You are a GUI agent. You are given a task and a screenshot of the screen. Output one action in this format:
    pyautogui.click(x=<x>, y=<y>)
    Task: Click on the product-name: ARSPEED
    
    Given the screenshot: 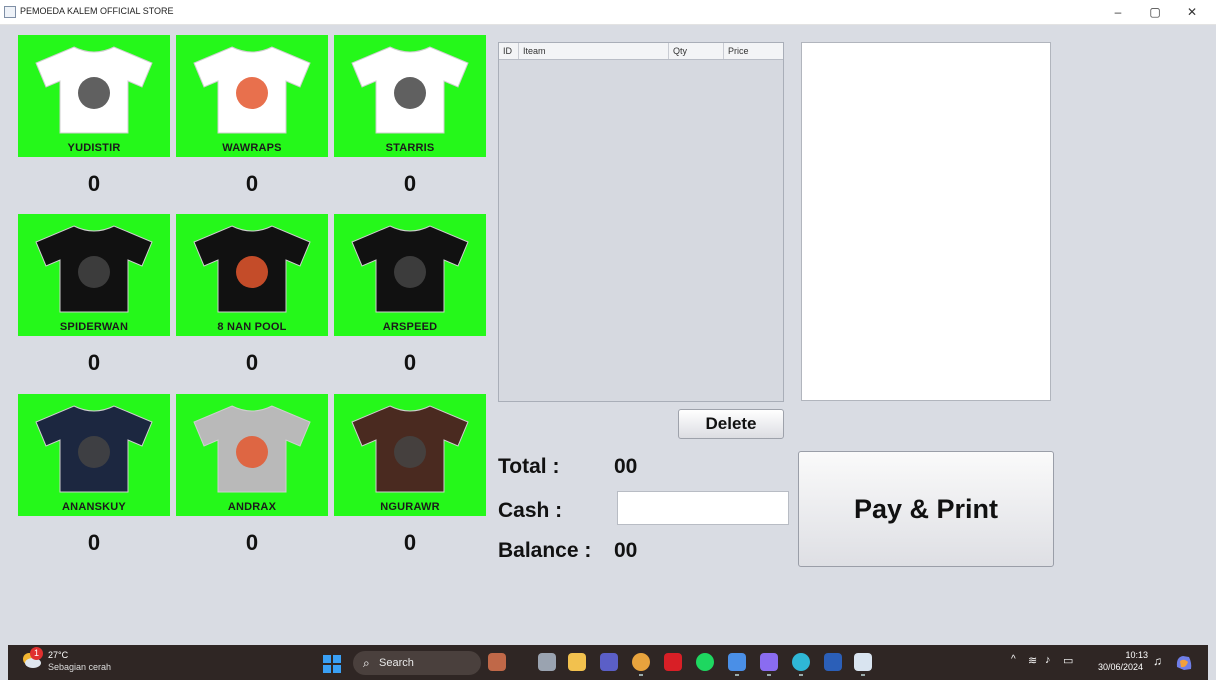 What is the action you would take?
    pyautogui.click(x=410, y=327)
    